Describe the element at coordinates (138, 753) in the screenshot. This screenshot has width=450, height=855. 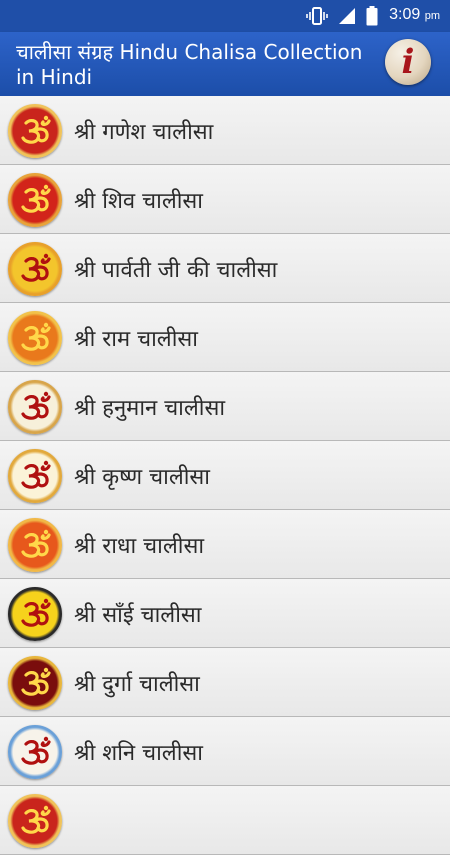
I see `list-item-label: श्री शनि चालीसा` at that location.